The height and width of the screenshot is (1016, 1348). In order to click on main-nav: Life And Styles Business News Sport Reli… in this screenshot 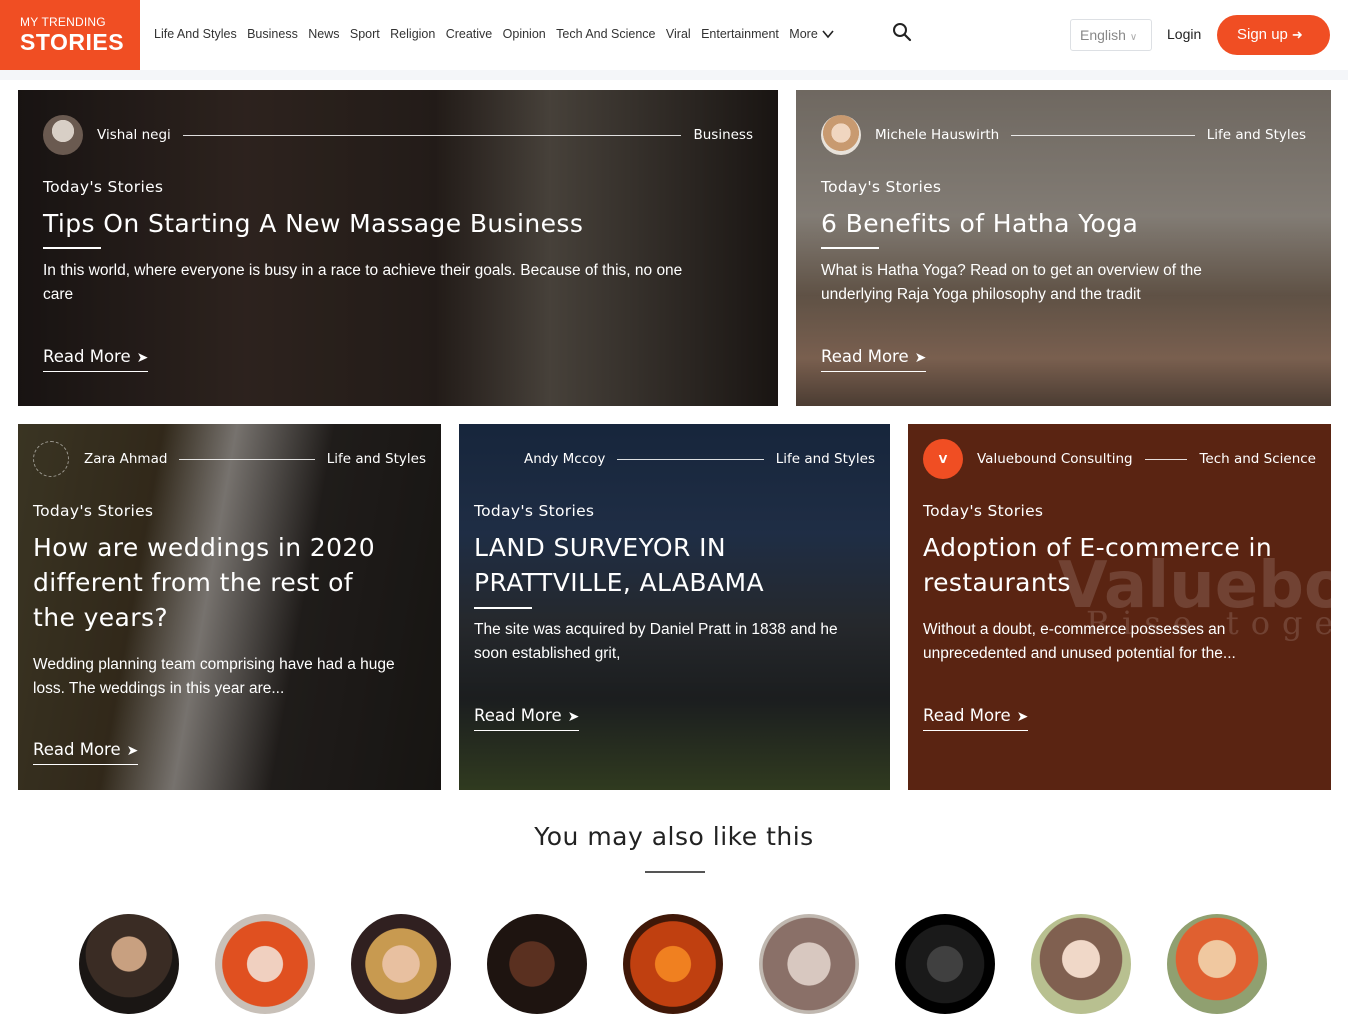, I will do `click(499, 34)`.